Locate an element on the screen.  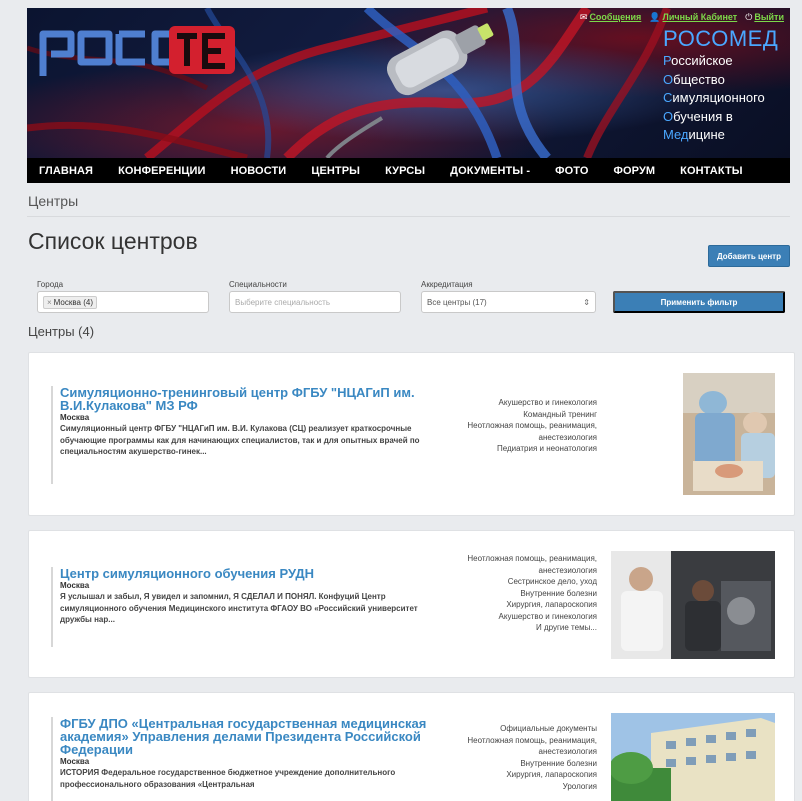
city-filter-input: × Москва (4) is located at coordinates (123, 302).